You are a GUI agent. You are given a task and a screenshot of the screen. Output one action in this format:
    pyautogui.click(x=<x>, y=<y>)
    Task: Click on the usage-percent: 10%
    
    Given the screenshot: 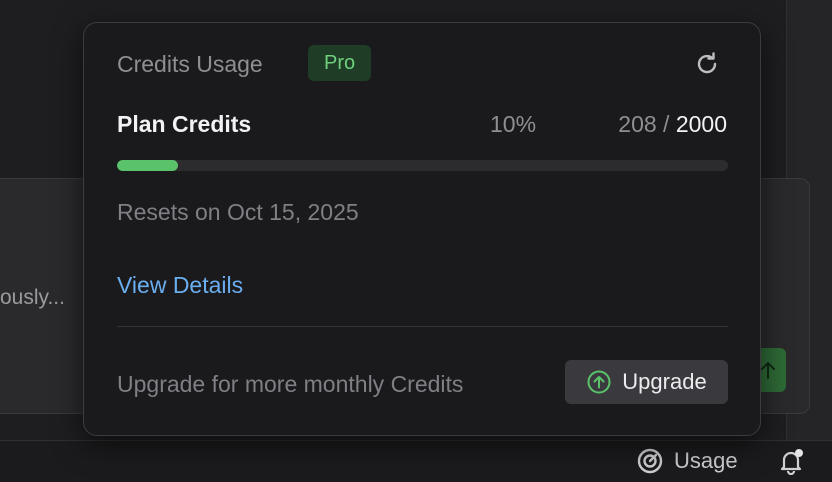 What is the action you would take?
    pyautogui.click(x=513, y=124)
    